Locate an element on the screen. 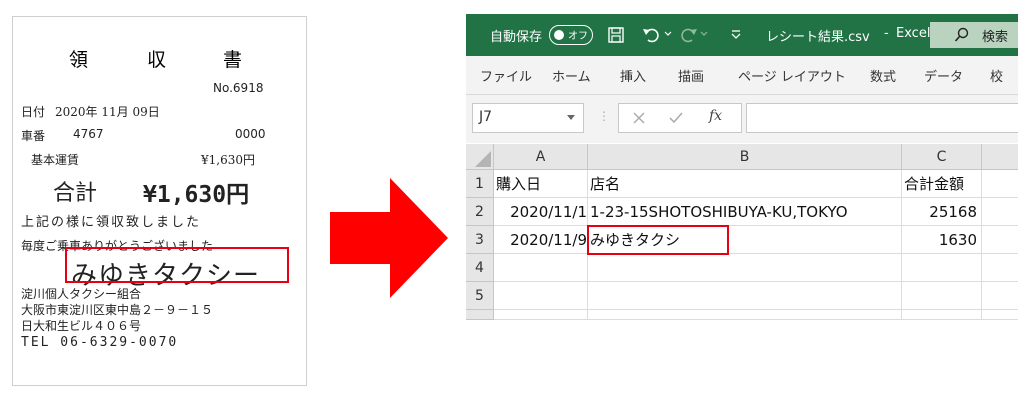 Image resolution: width=1018 pixels, height=404 pixels. formula-buttons: fx is located at coordinates (680, 118).